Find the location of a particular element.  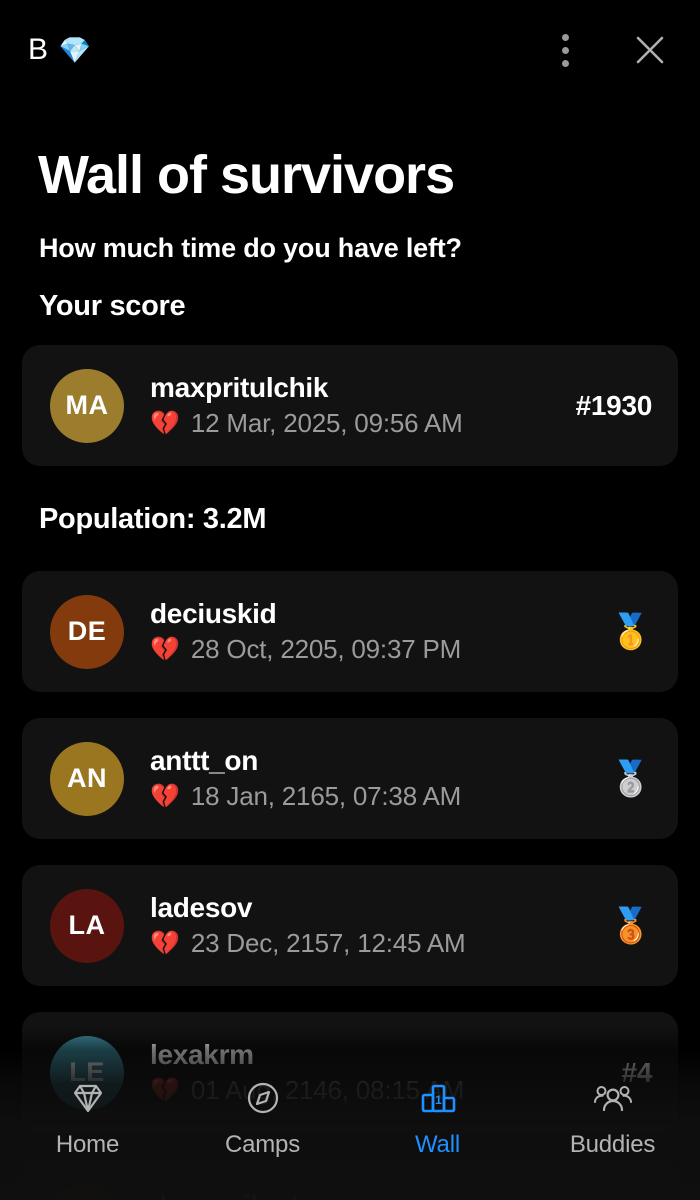

nav-item-buddies: Buddies is located at coordinates (612, 1117).